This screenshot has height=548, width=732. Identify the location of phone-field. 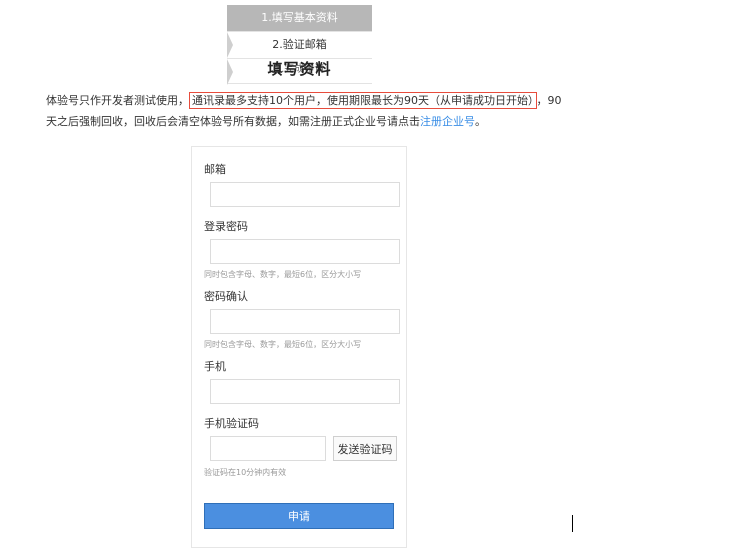
(305, 391).